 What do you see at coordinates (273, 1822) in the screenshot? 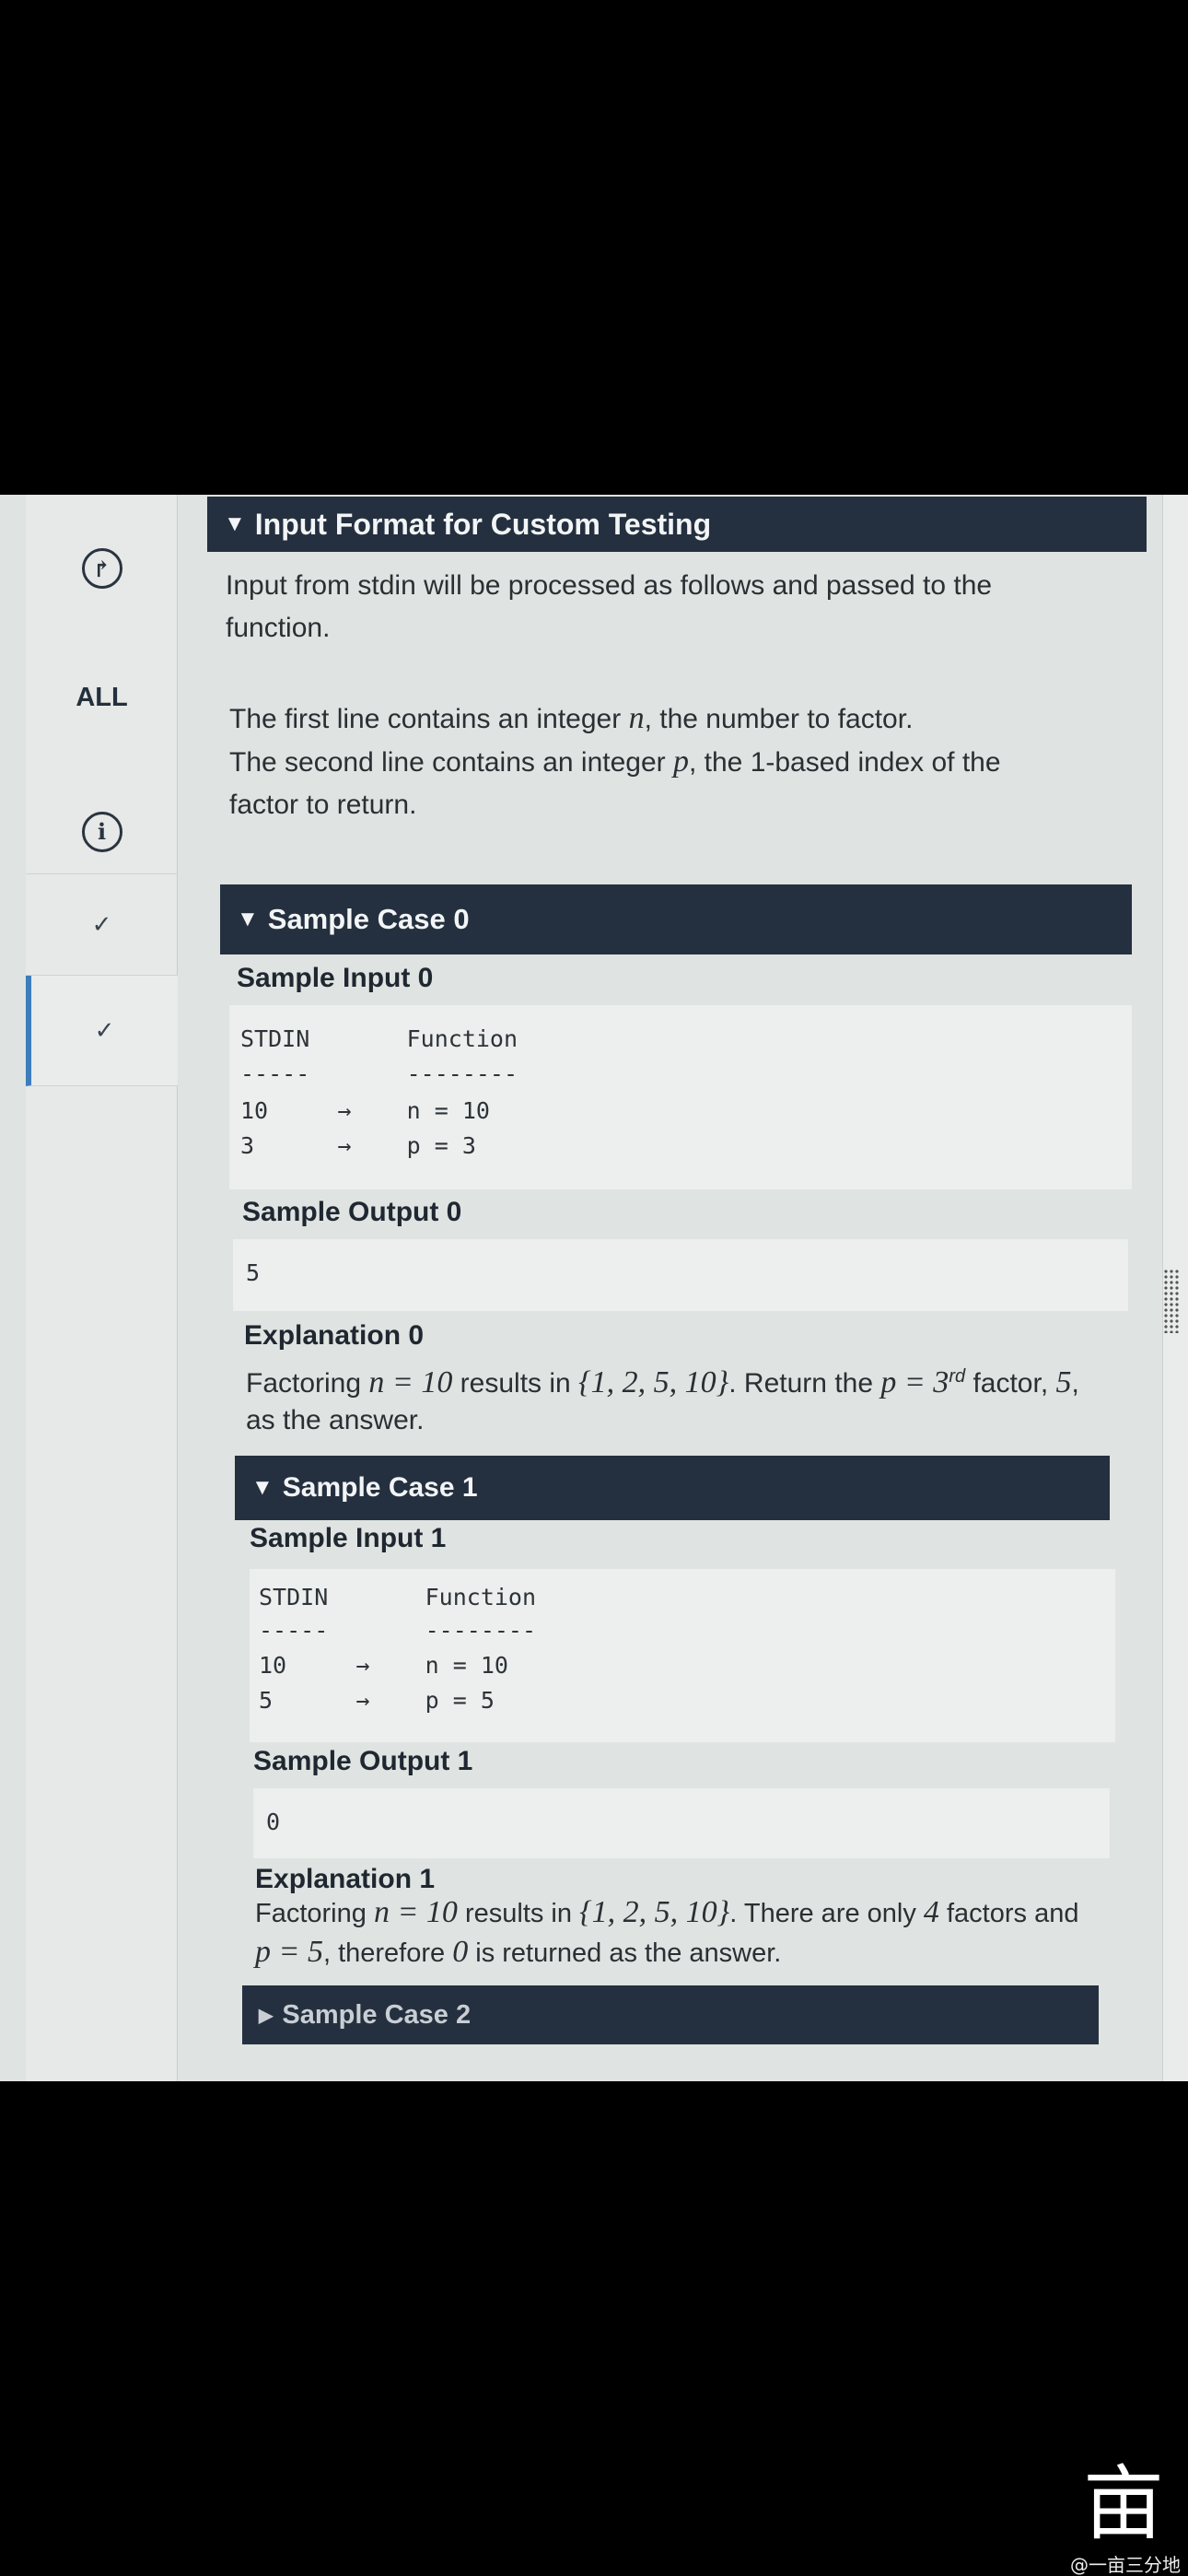
I see `code-line: 0` at bounding box center [273, 1822].